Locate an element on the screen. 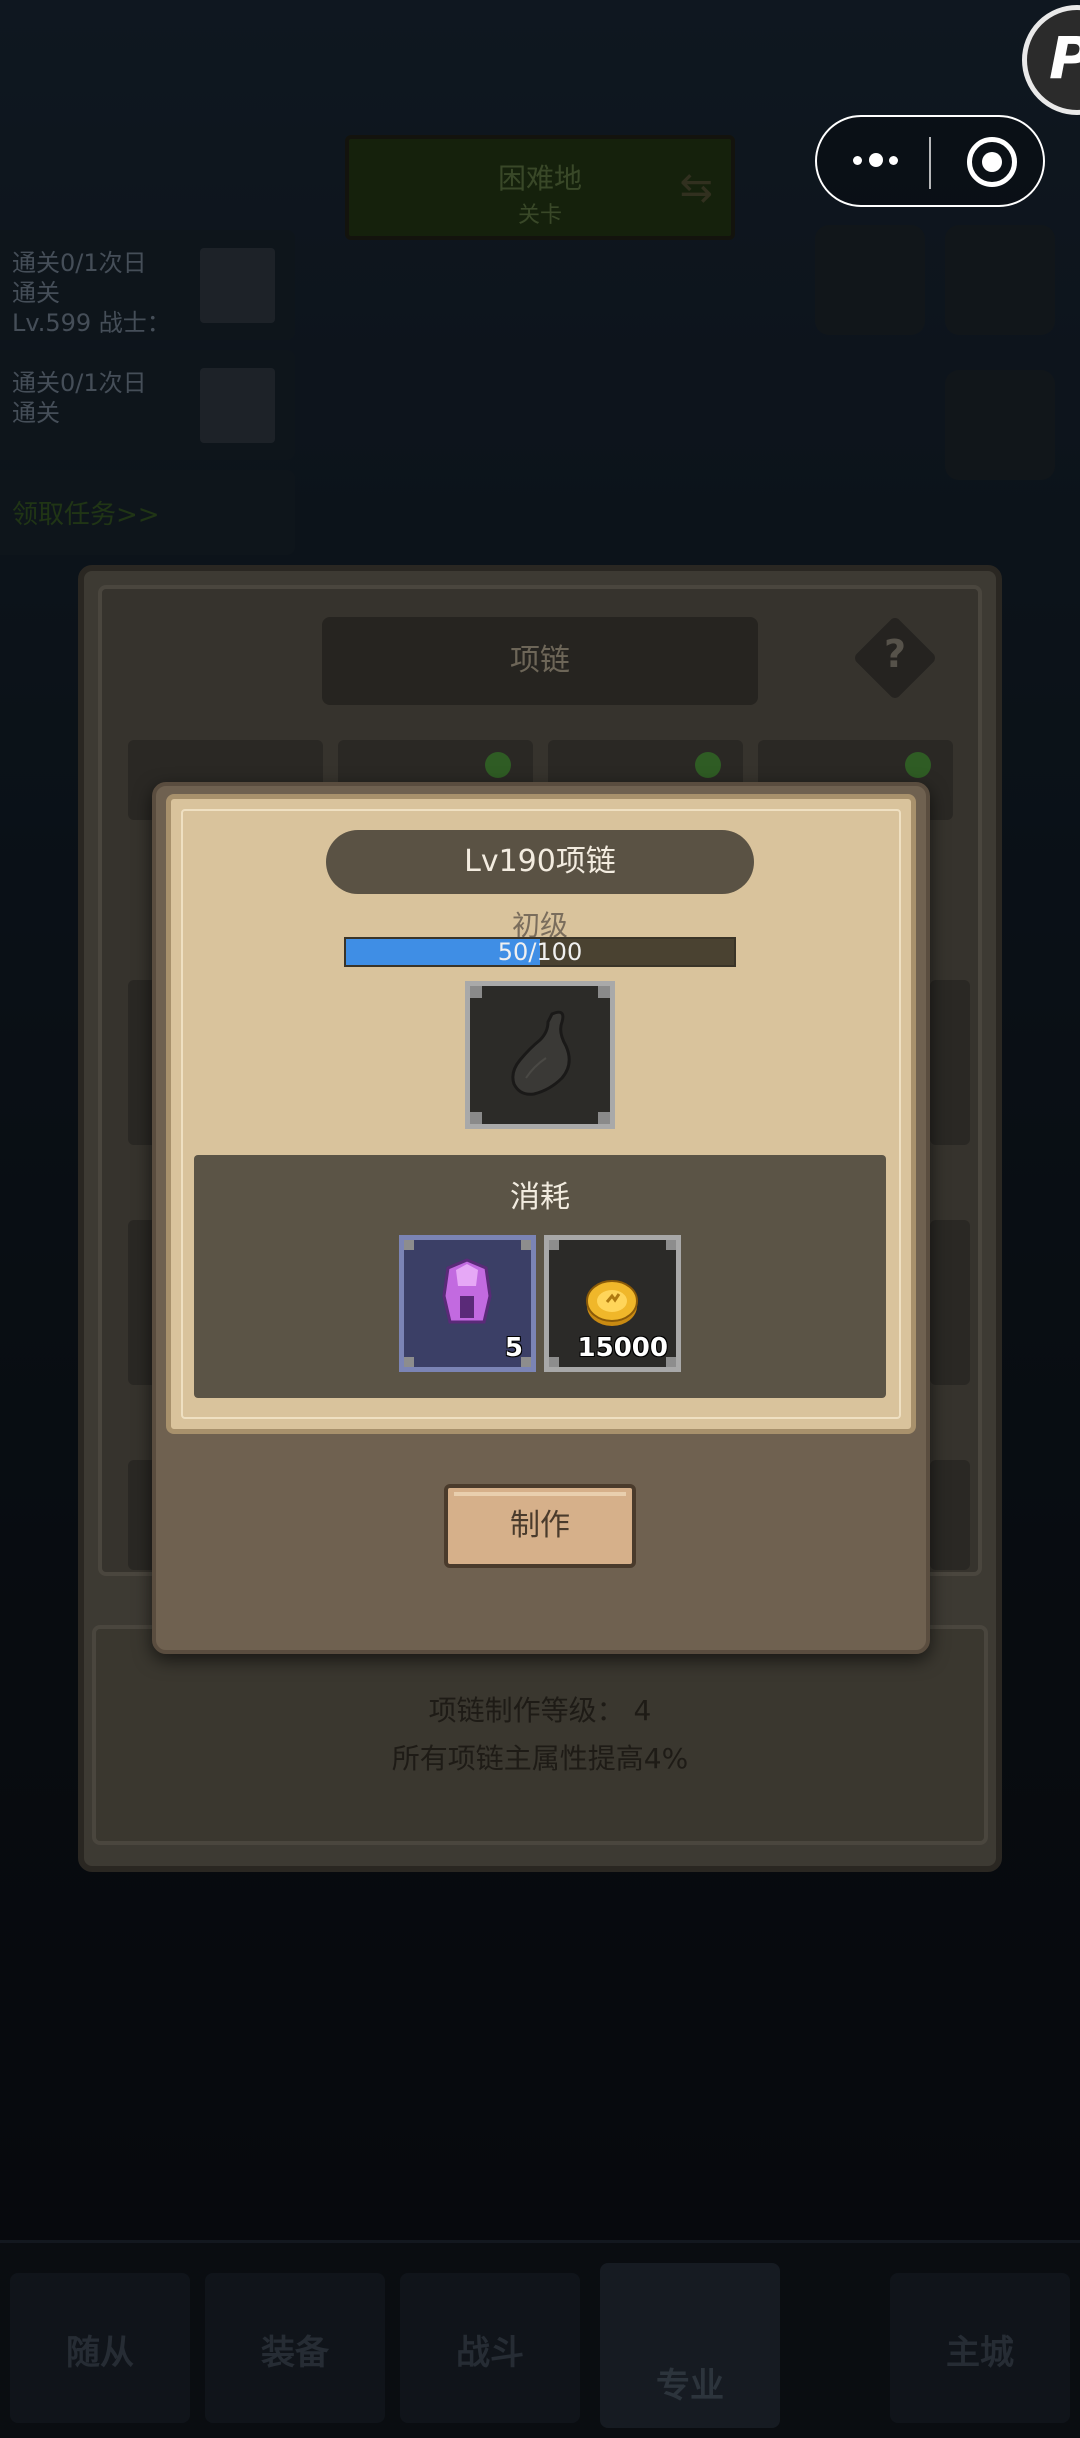 This screenshot has height=2438, width=1080. necklace-icon is located at coordinates (541, 1053).